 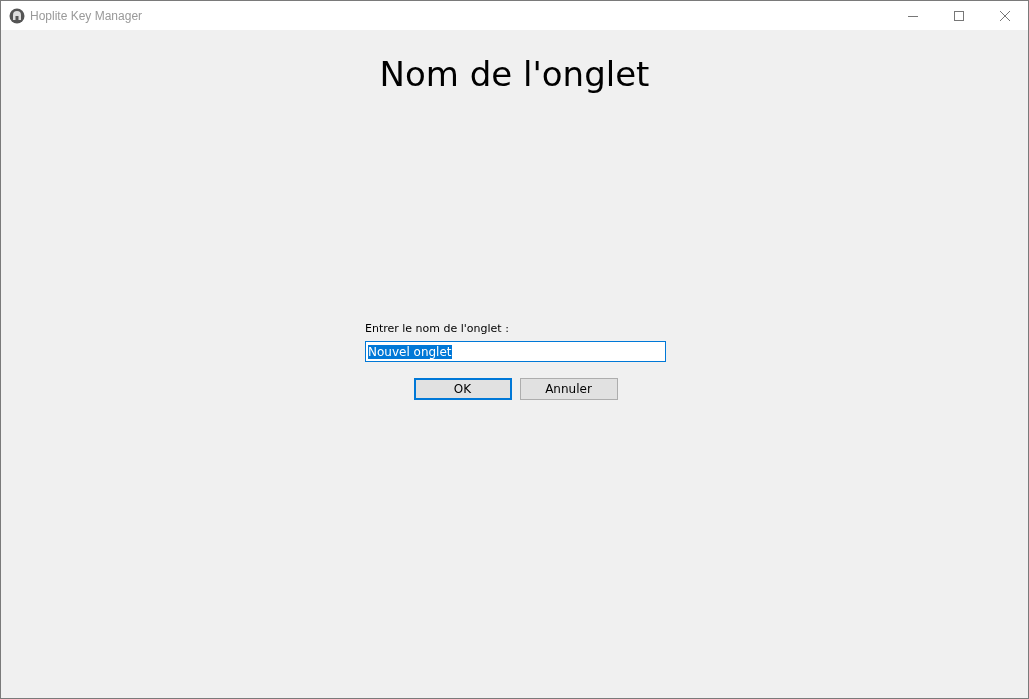 I want to click on ok-button: OK, so click(x=462, y=389).